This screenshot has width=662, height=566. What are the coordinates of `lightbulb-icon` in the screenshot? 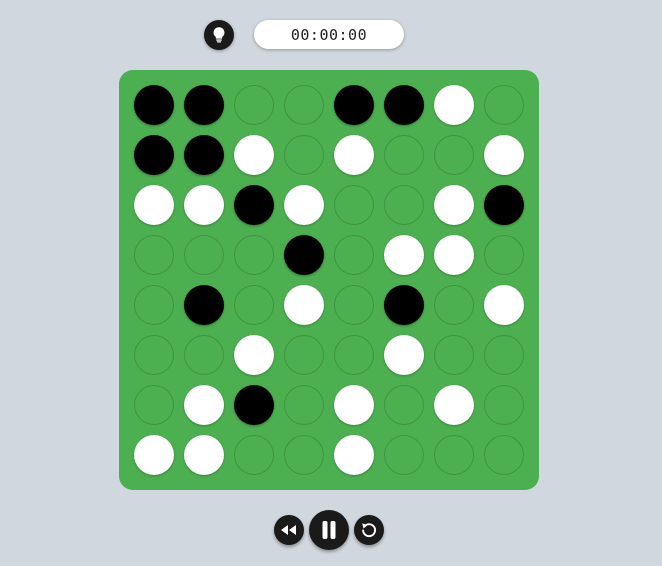 It's located at (219, 35).